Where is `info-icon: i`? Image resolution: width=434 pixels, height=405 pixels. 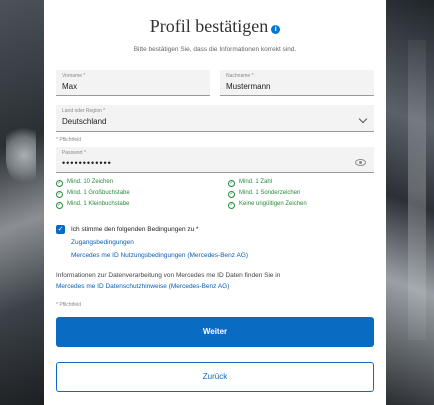
info-icon: i is located at coordinates (276, 29).